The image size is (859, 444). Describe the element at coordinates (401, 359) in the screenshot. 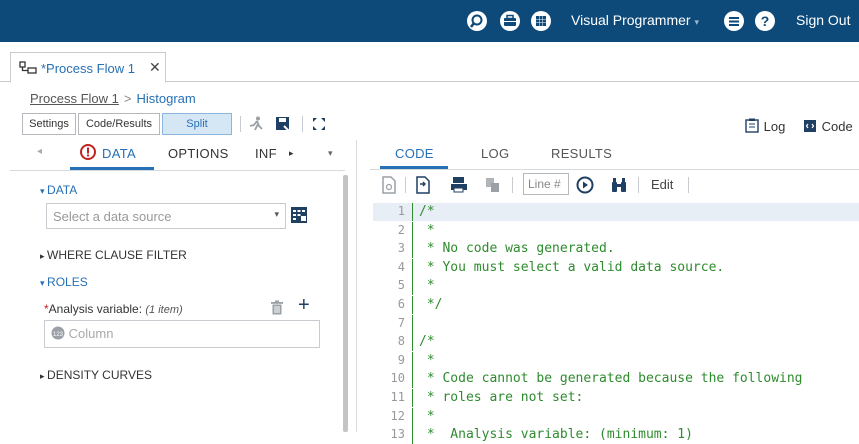

I see `line-number: 9` at that location.